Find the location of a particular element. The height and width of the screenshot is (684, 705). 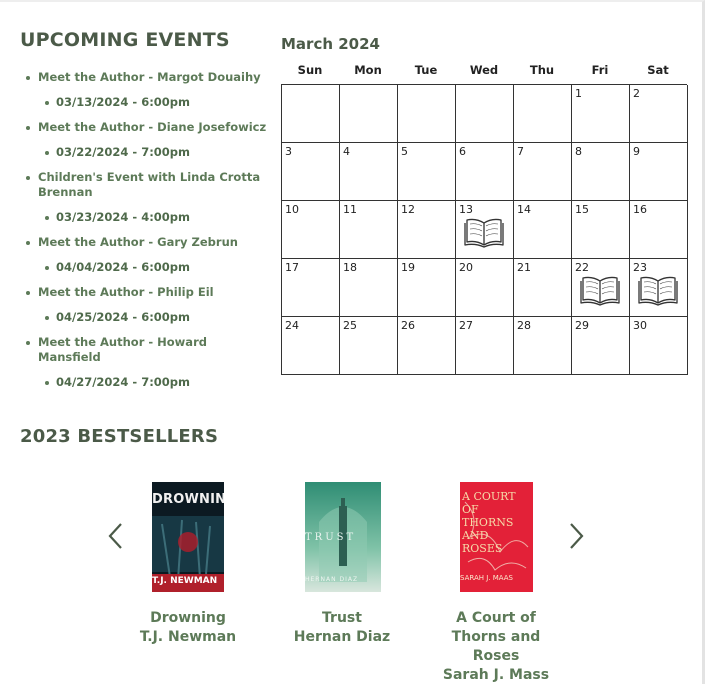

calendar-day-number: 26 is located at coordinates (408, 325).